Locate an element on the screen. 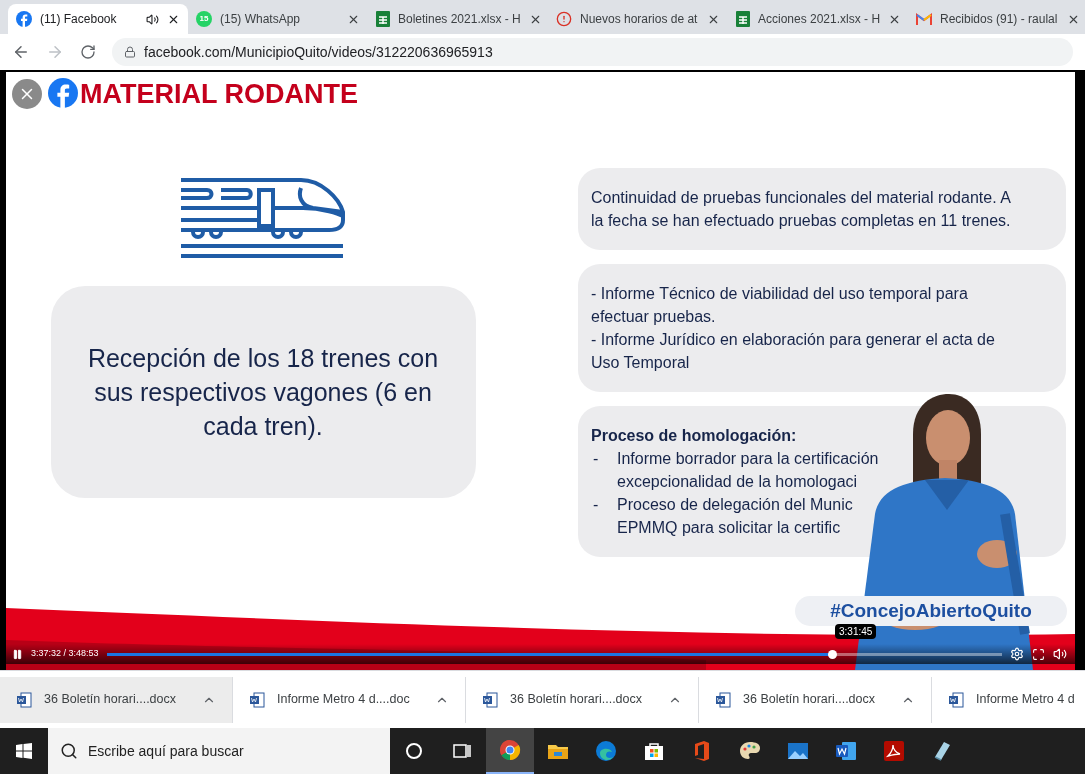  hashtag-banner: #ConcejoAbiertoQuito is located at coordinates (931, 611).